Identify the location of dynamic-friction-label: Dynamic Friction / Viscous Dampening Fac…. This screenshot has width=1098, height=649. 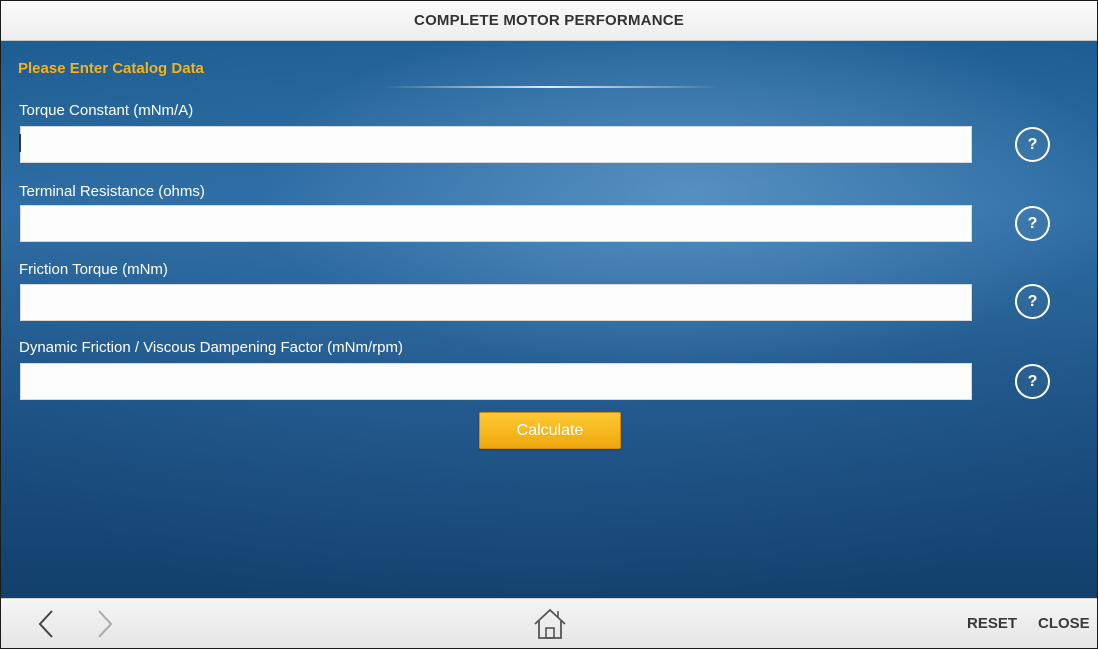
(211, 347).